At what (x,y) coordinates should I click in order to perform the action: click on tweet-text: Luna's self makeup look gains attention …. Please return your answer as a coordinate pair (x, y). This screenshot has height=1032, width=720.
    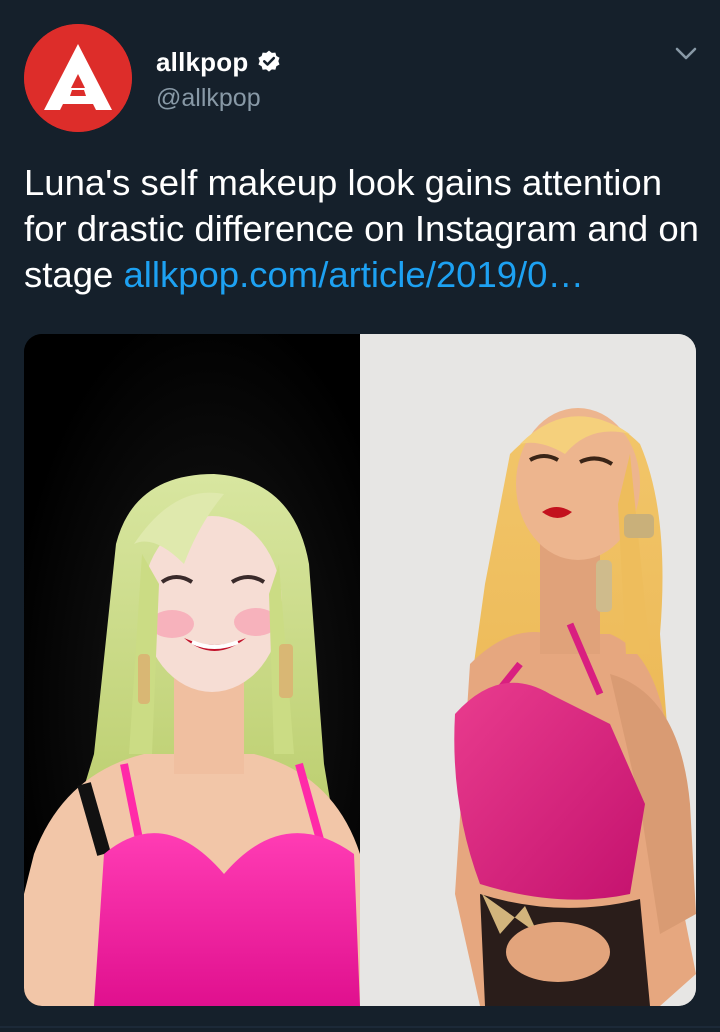
    Looking at the image, I should click on (364, 229).